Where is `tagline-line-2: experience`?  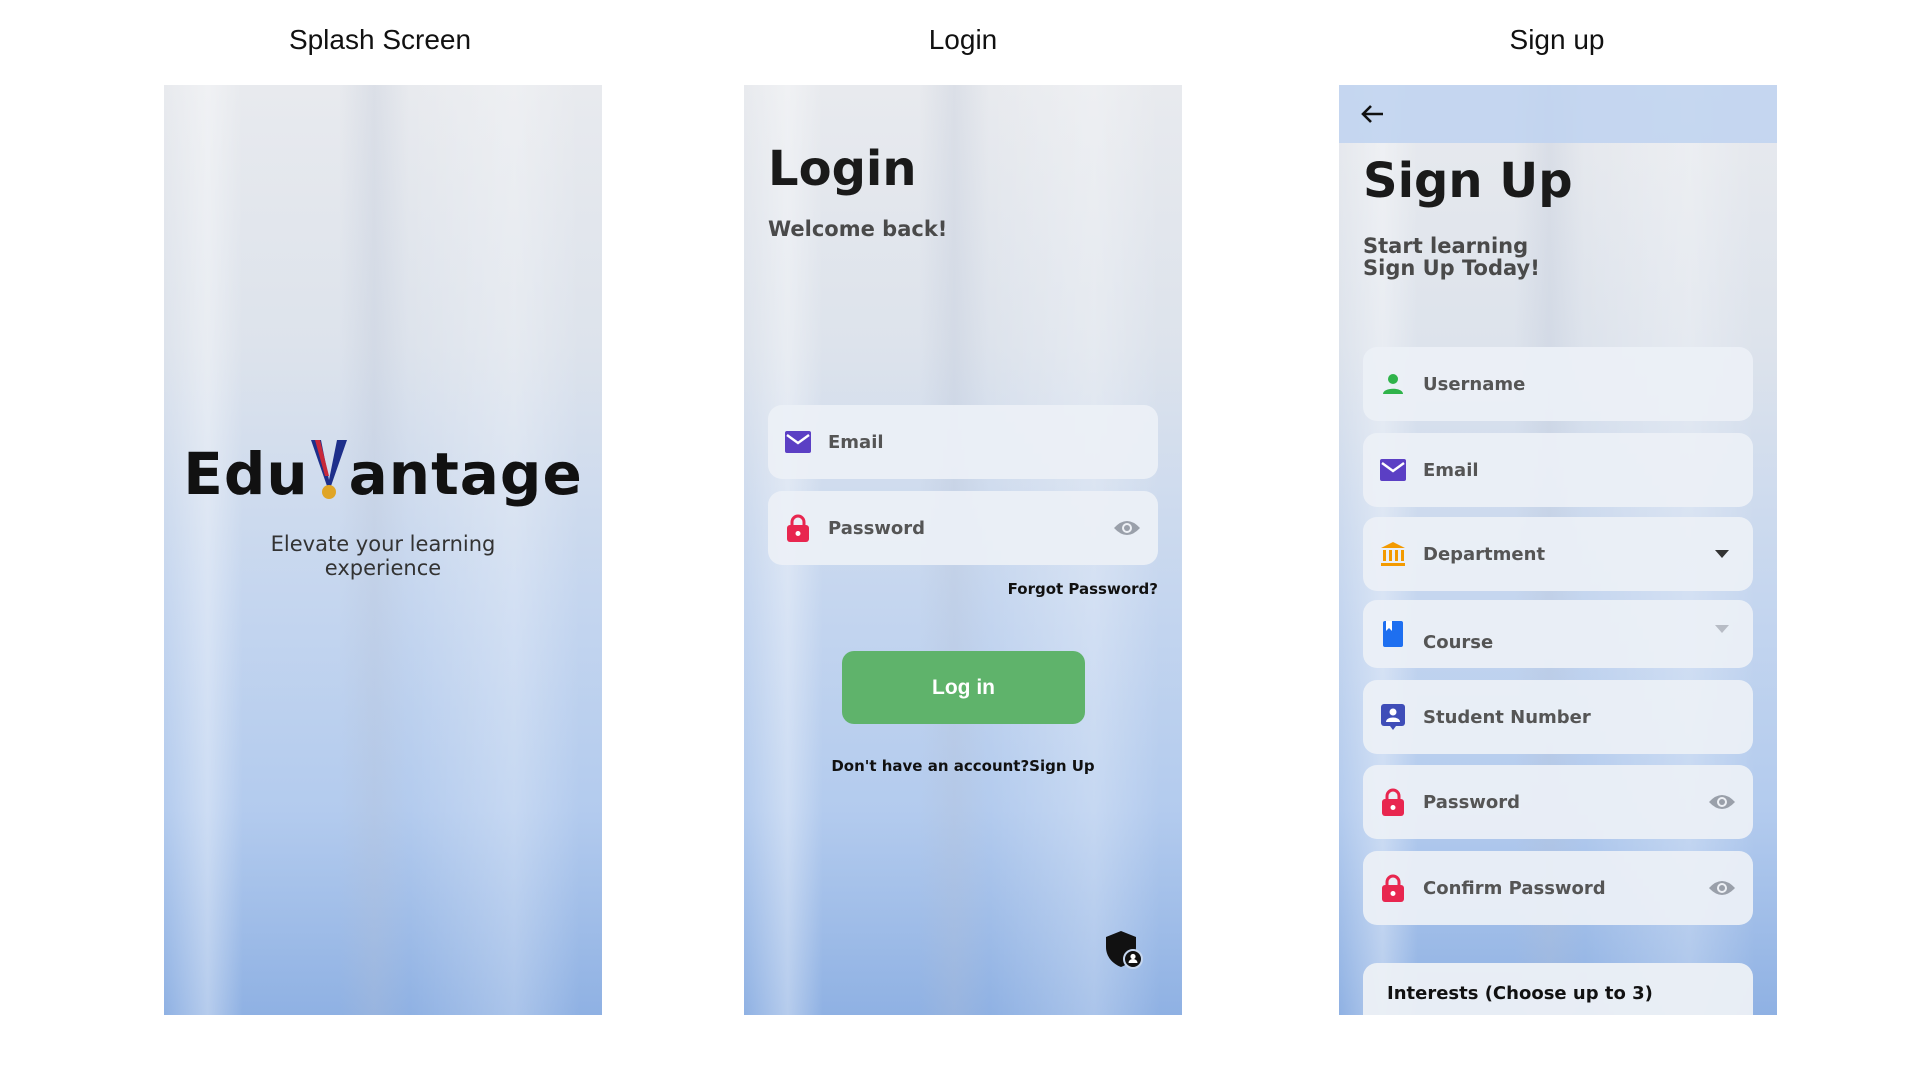 tagline-line-2: experience is located at coordinates (383, 568).